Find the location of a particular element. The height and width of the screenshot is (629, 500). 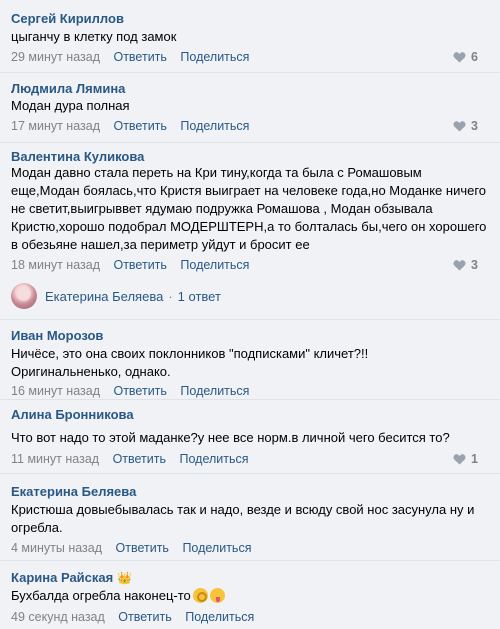

comment-author: Людмила Лямина is located at coordinates (68, 89).